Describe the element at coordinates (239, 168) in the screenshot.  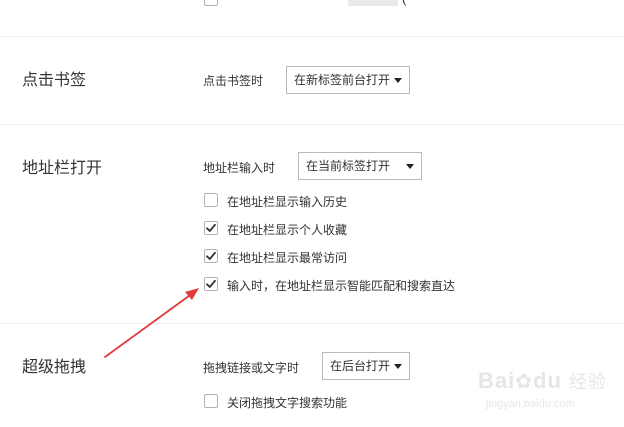
I see `addressbar-input-label: 地址栏输入时` at that location.